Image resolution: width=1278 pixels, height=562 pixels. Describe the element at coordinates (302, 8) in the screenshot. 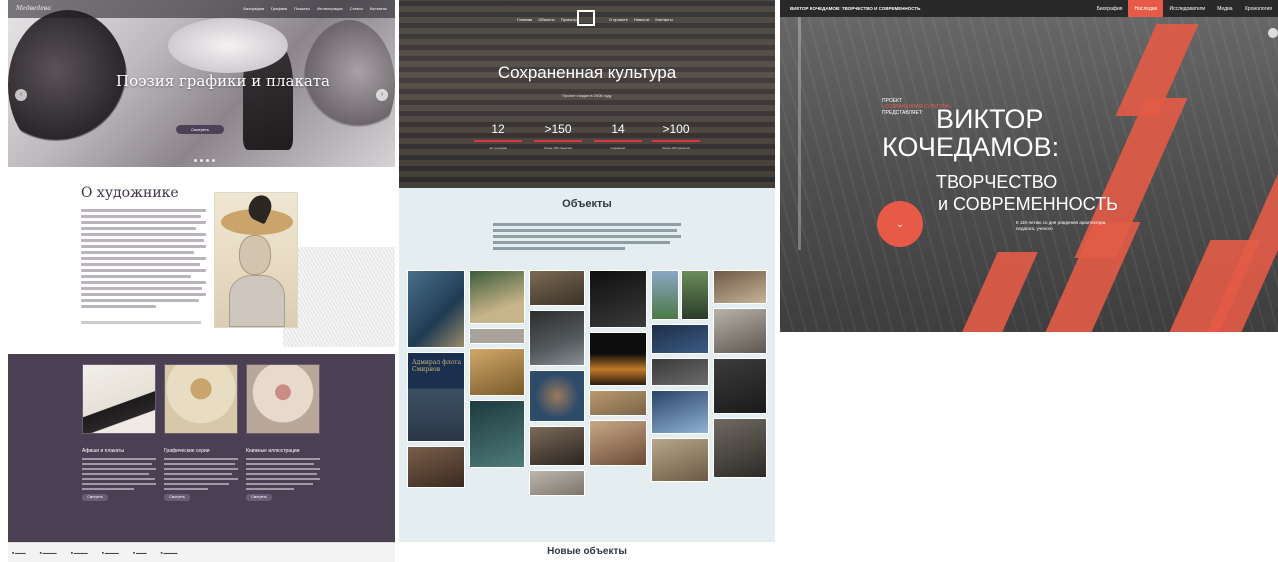

I see `nav-item: Плакаты` at that location.